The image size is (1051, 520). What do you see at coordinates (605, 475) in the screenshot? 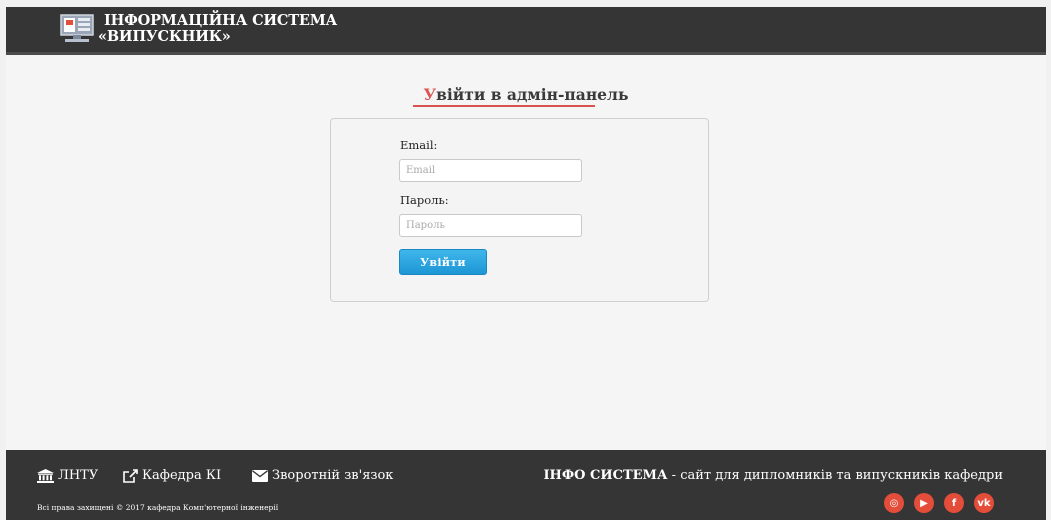
I see `tagline-bold: ІНФО СИСТЕМА` at bounding box center [605, 475].